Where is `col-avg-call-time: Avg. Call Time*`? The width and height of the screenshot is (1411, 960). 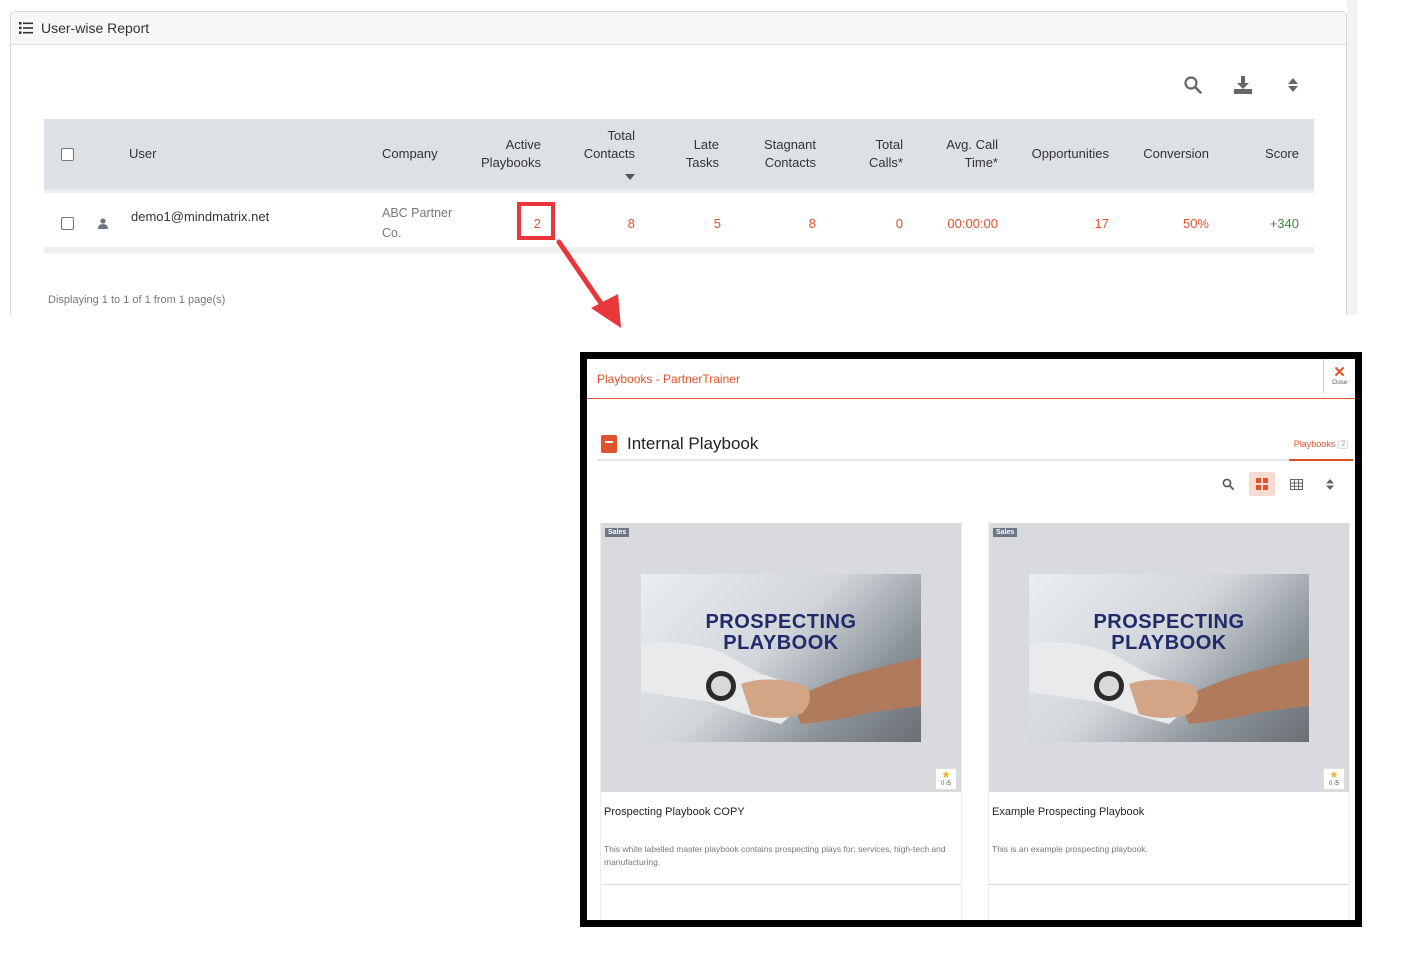
col-avg-call-time: Avg. Call Time* is located at coordinates (972, 154).